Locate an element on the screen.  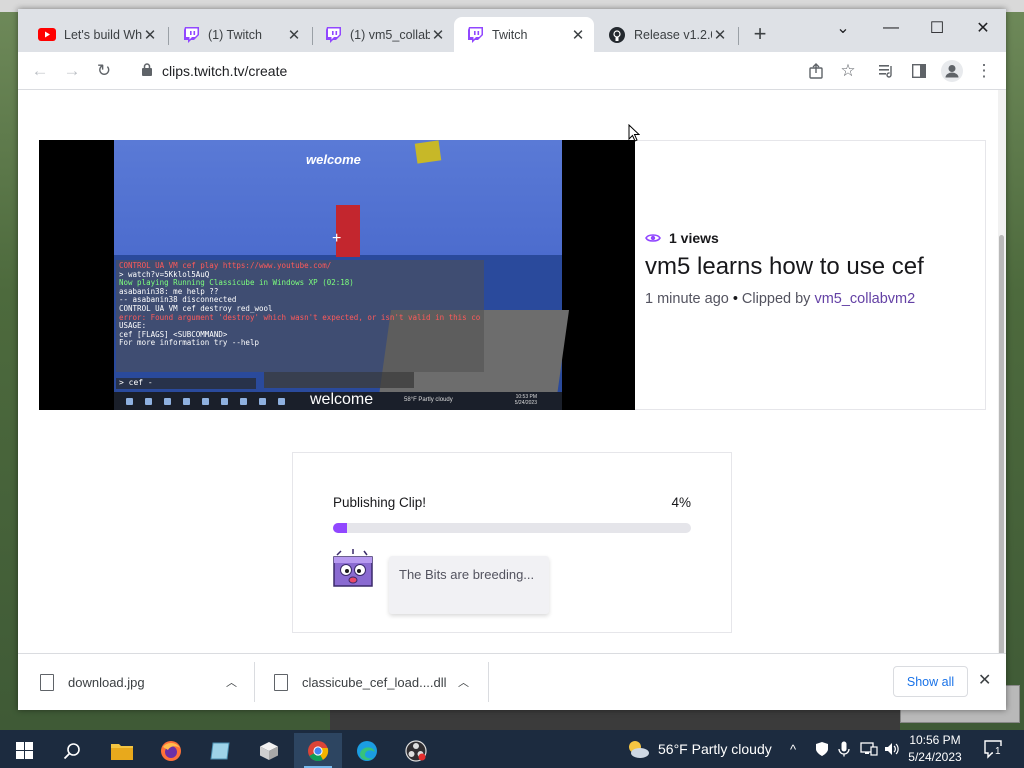
tab-search-icon: ⌄ is located at coordinates (843, 28).